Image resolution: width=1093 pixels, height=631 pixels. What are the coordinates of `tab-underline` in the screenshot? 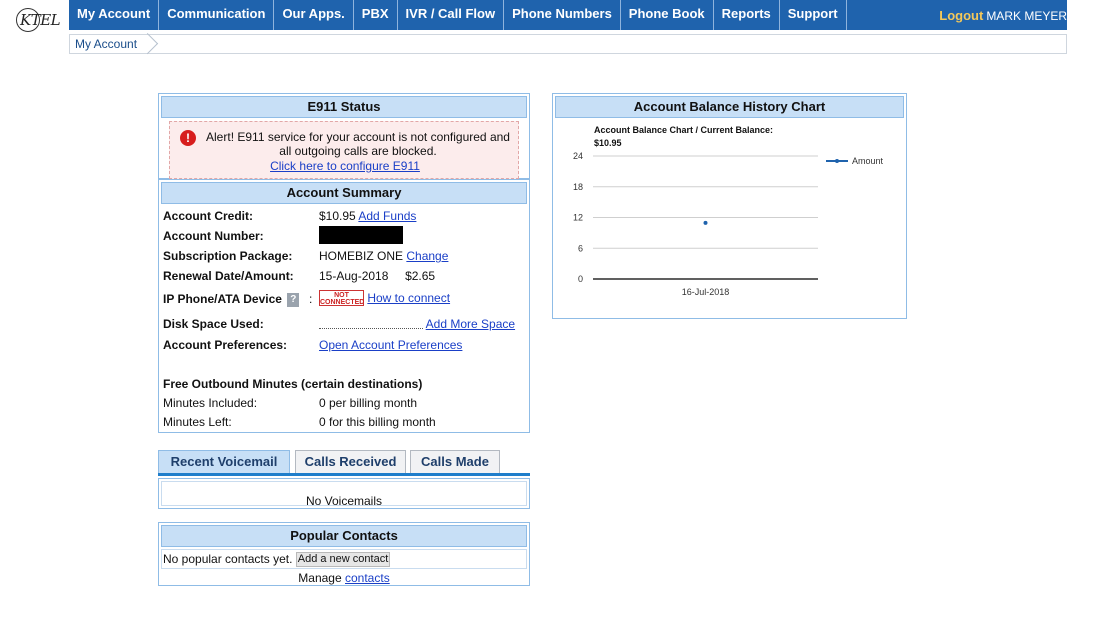 It's located at (344, 474).